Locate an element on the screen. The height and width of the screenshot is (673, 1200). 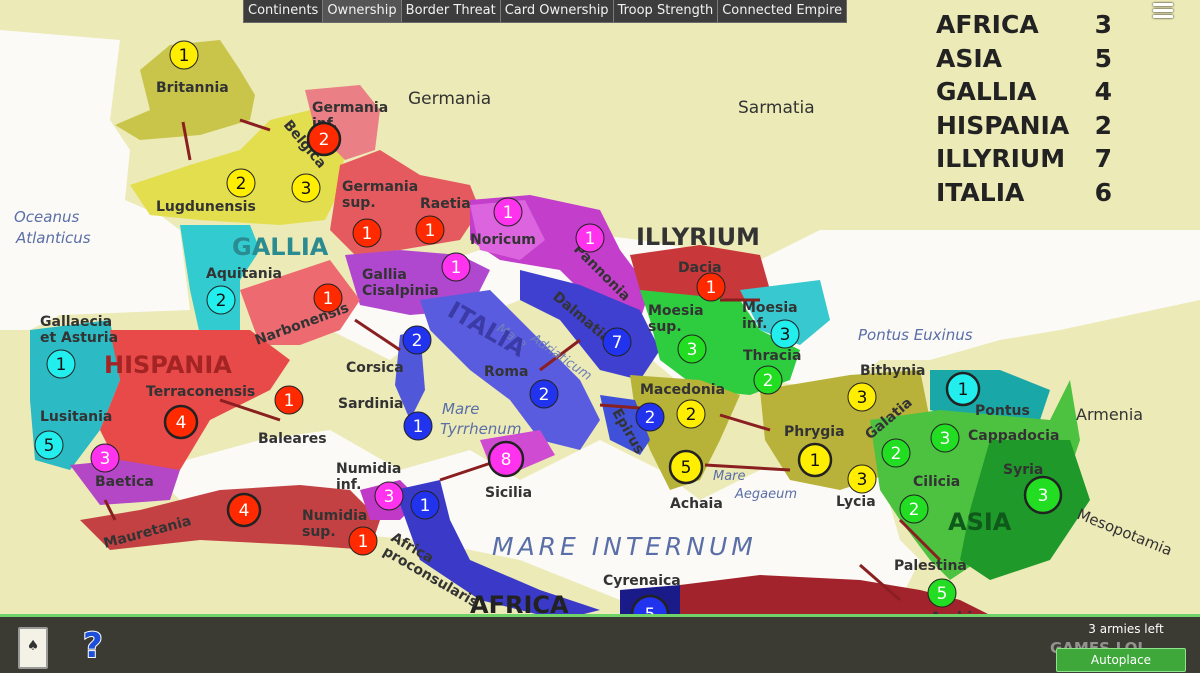
tab-card-ownership: Card Ownership is located at coordinates (557, 11).